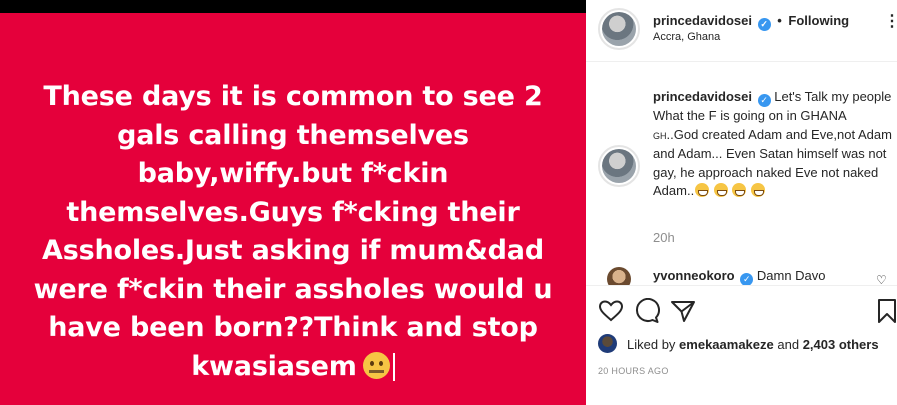 The width and height of the screenshot is (897, 405). I want to click on comment-icon, so click(647, 311).